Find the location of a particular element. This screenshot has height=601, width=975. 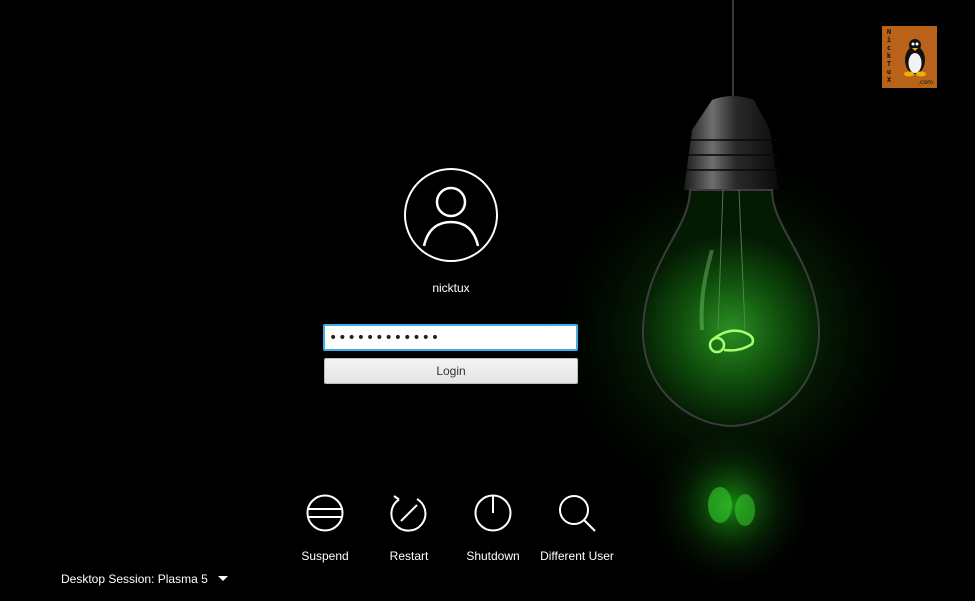

different-user-button: Different User is located at coordinates (577, 528).